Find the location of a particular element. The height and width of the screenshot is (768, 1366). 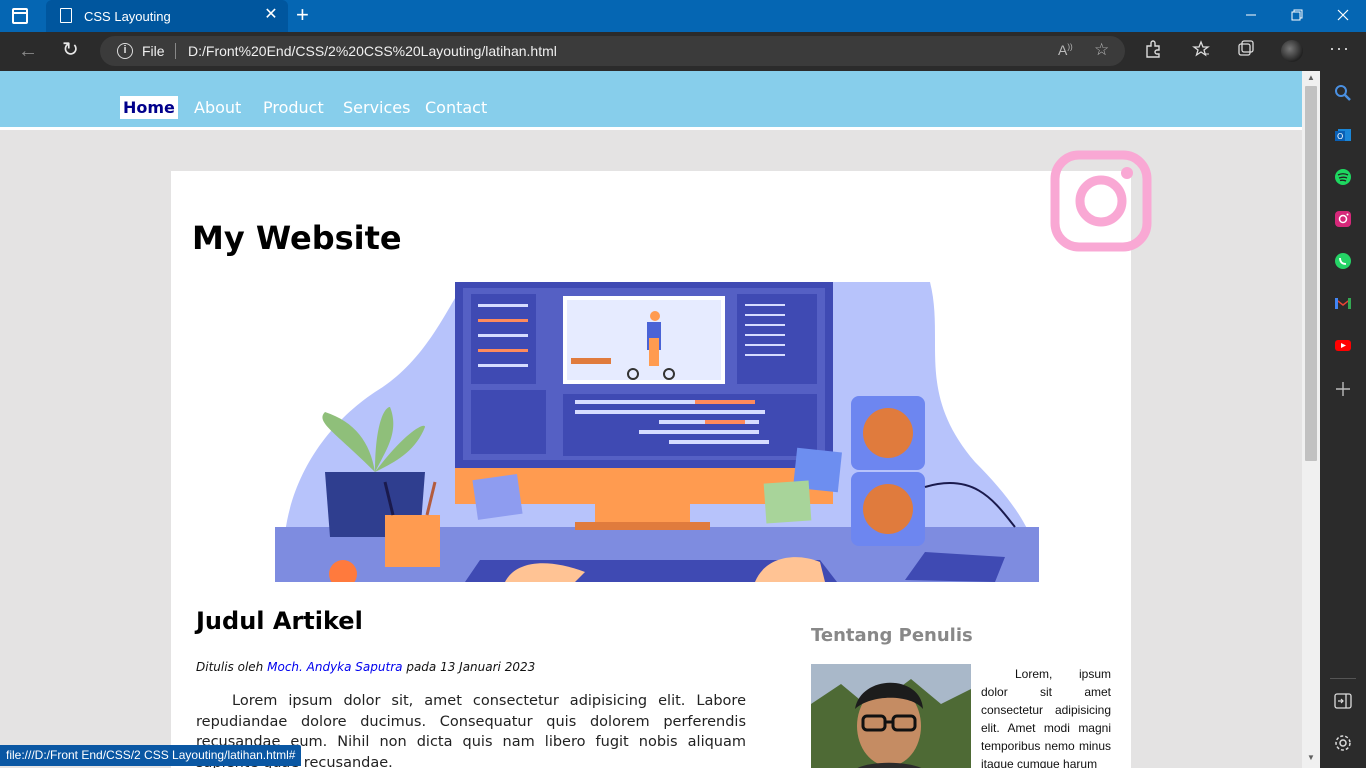

nav-product: Product is located at coordinates (293, 107).